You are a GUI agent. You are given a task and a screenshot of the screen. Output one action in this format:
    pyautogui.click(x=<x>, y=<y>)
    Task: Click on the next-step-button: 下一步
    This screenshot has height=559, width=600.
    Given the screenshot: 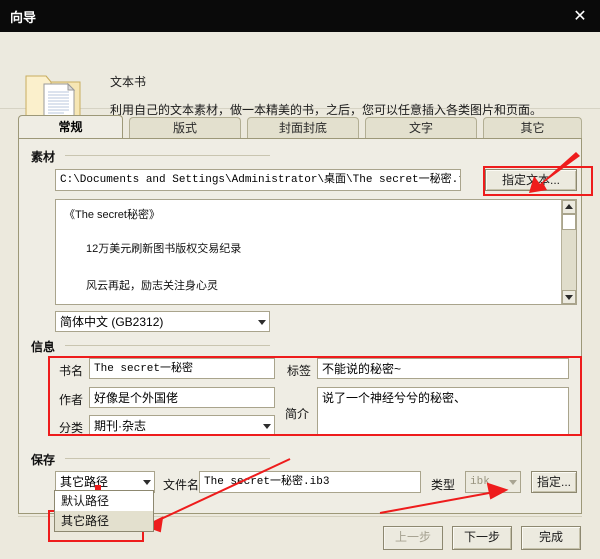 What is the action you would take?
    pyautogui.click(x=482, y=538)
    